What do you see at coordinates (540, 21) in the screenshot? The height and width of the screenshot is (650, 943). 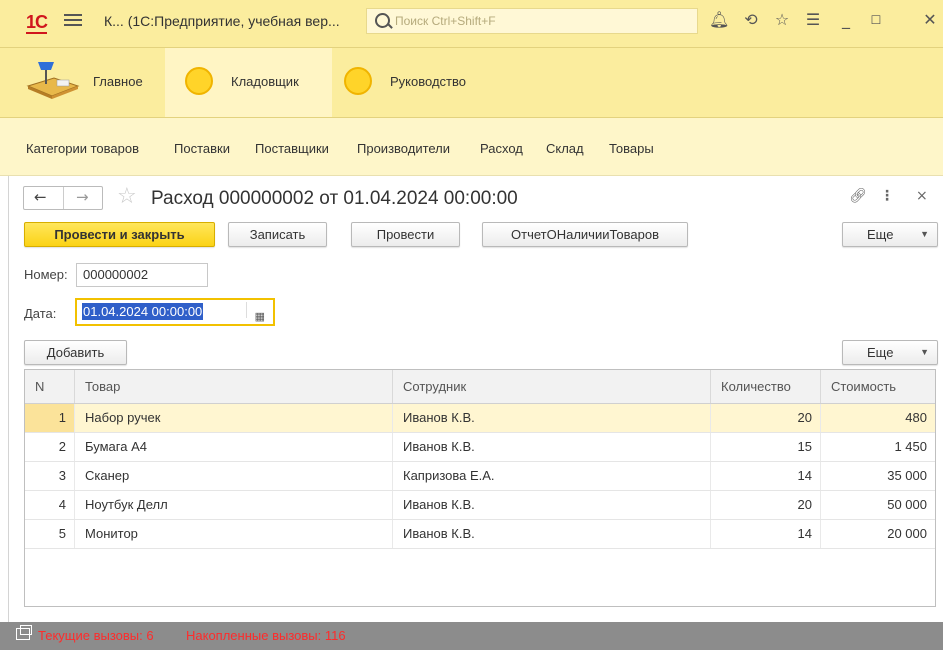 I see `search-input` at bounding box center [540, 21].